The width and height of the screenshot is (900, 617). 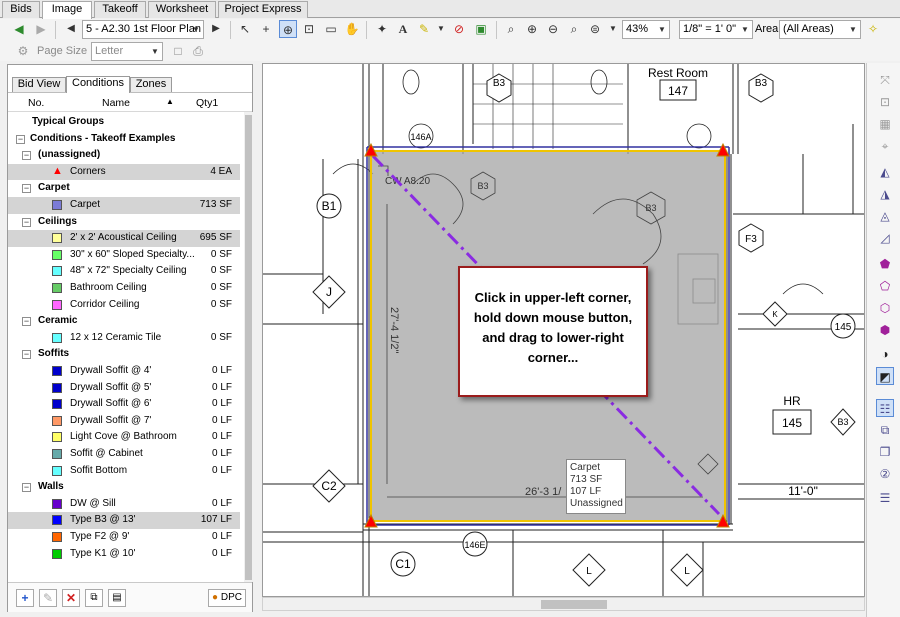 What do you see at coordinates (124, 321) in the screenshot?
I see `condition-group-row: − Ceramic` at bounding box center [124, 321].